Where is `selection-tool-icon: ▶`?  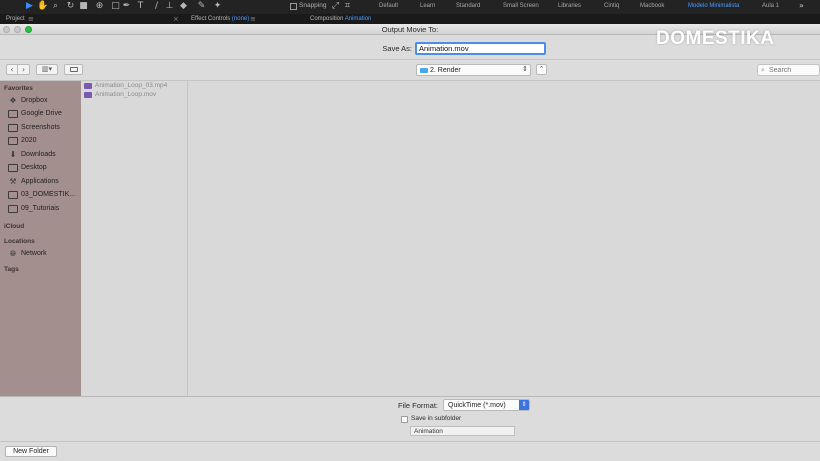
selection-tool-icon: ▶ is located at coordinates (29, 6).